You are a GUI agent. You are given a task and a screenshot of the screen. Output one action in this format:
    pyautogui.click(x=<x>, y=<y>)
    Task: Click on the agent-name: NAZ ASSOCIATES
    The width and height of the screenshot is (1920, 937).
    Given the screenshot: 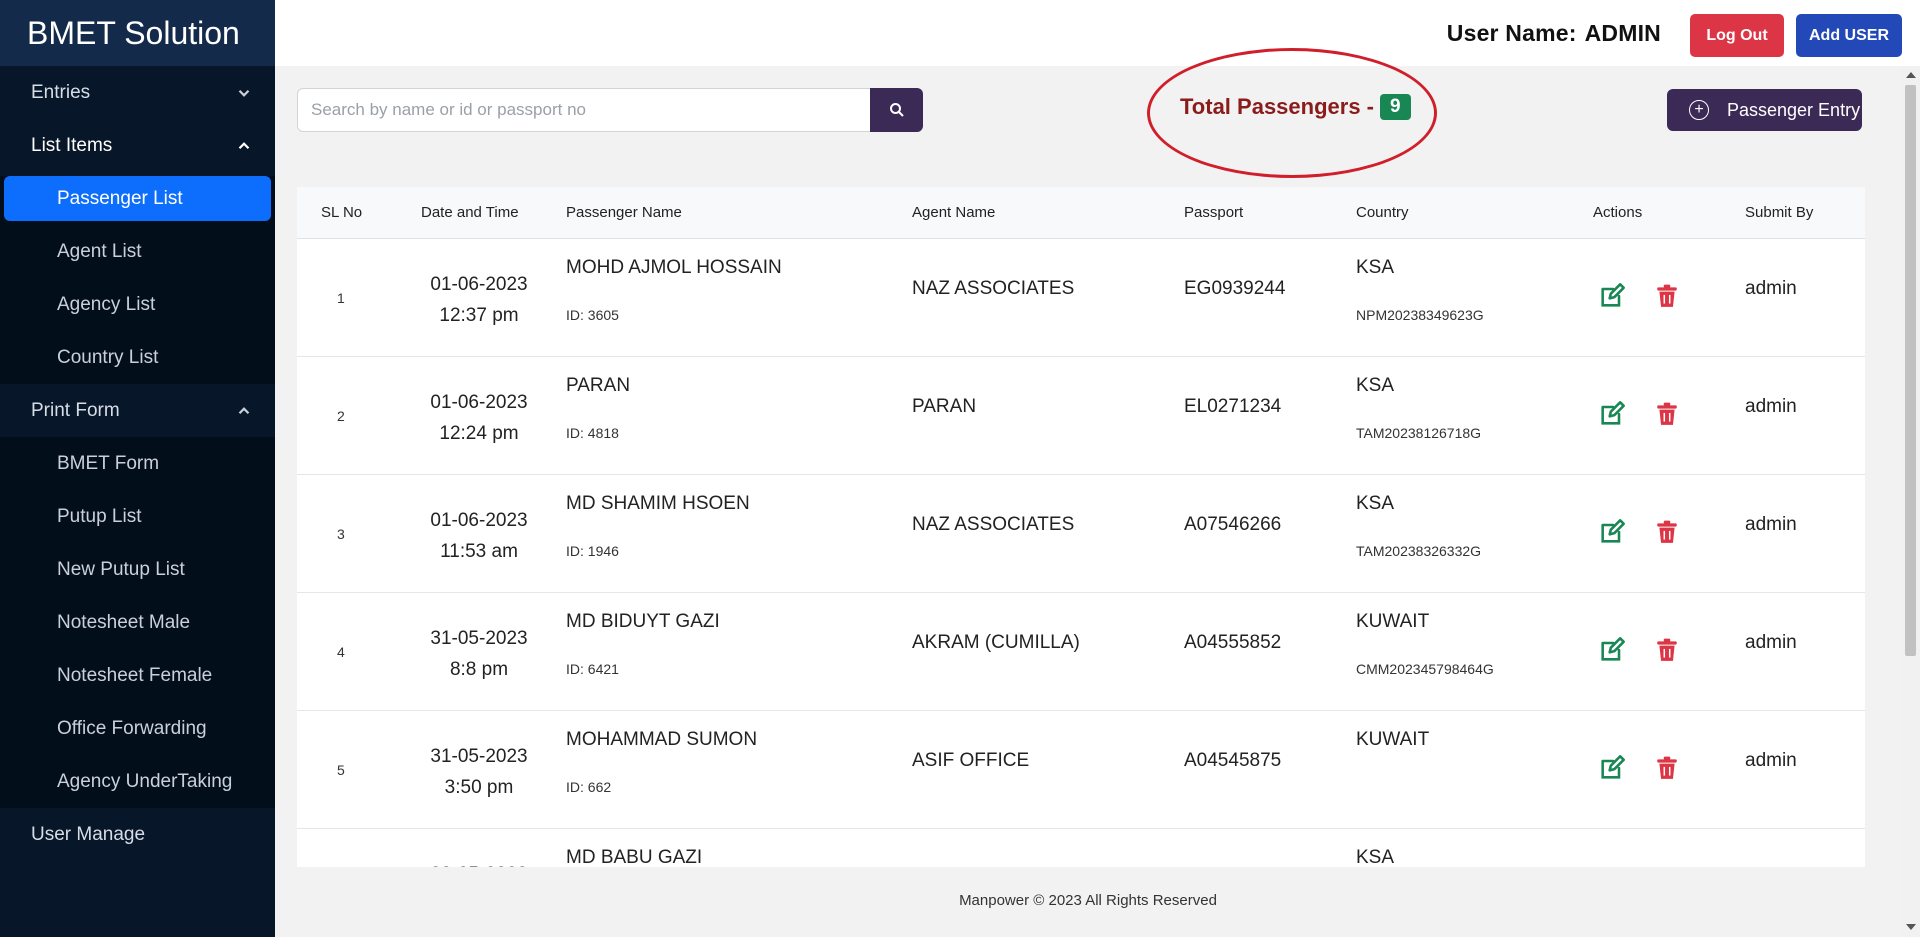 What is the action you would take?
    pyautogui.click(x=993, y=524)
    